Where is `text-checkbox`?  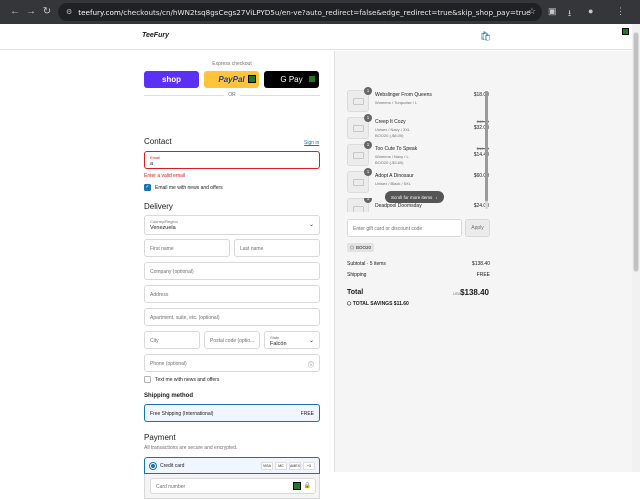
text-checkbox is located at coordinates (147, 379).